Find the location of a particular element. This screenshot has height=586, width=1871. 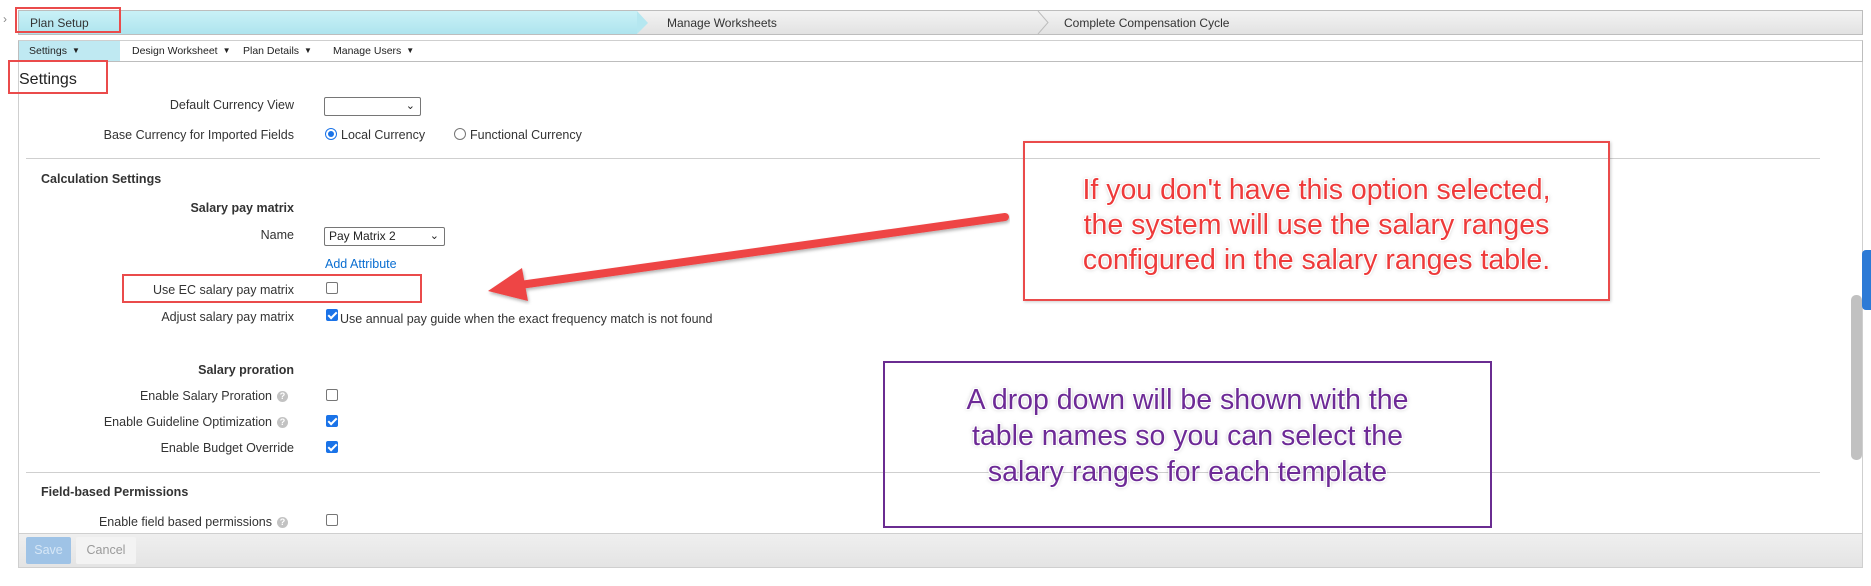

collapse-chevron-icon: › is located at coordinates (7, 19).